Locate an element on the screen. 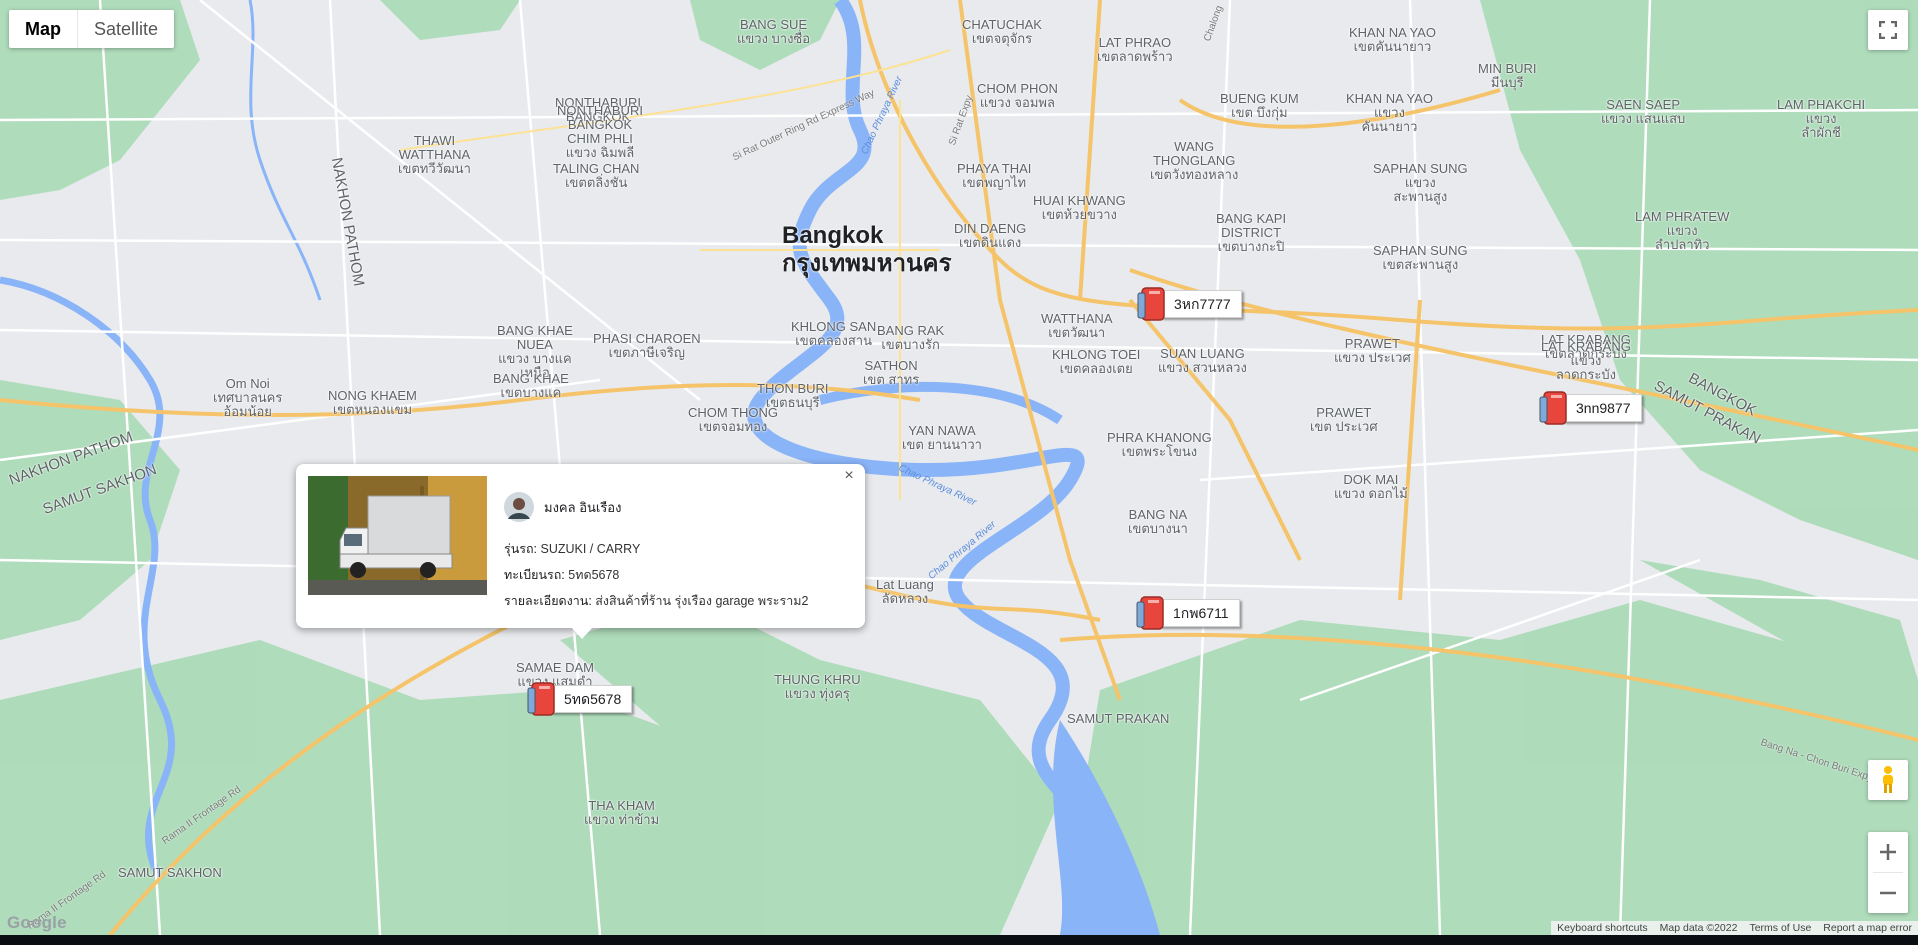 The image size is (1918, 945). fullscreen-icon is located at coordinates (1888, 30).